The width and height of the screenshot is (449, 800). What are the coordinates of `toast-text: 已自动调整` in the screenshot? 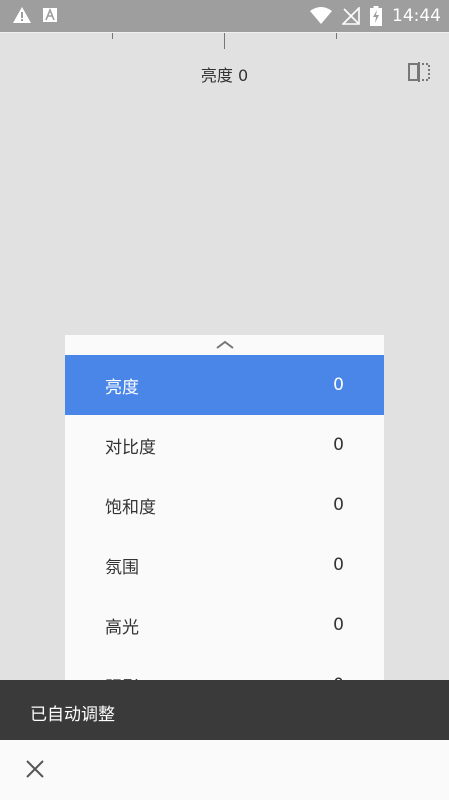 It's located at (72, 715).